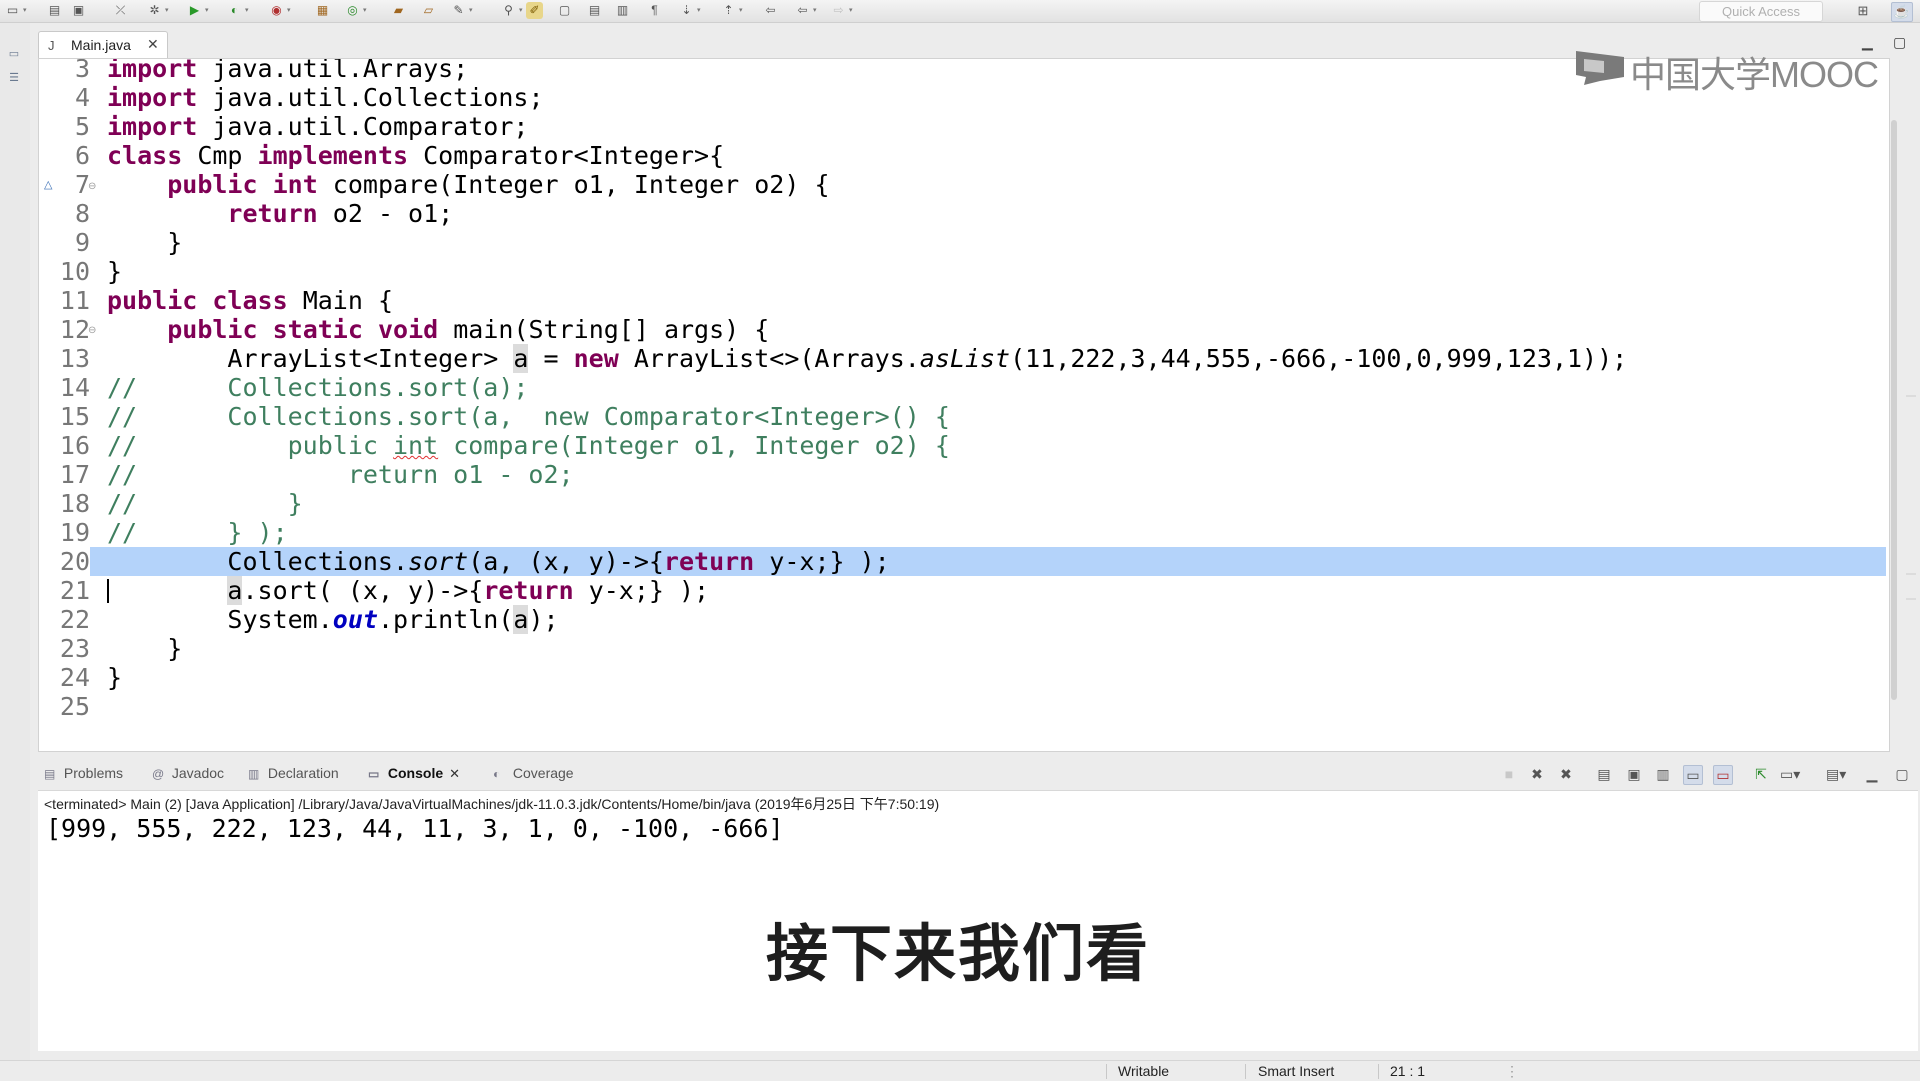 This screenshot has width=1920, height=1081. Describe the element at coordinates (103, 45) in the screenshot. I see `editor-tab-main-java: J Main.java ✕` at that location.